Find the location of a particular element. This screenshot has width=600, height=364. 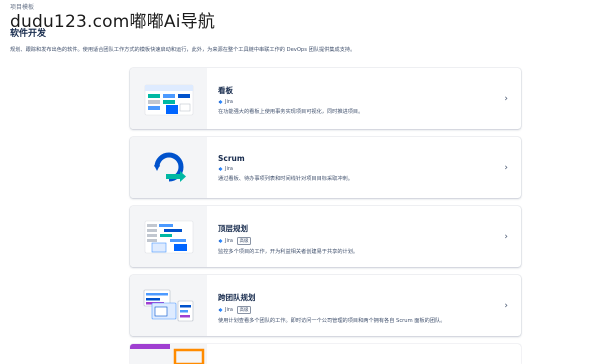

card-title: 看板 is located at coordinates (225, 90).